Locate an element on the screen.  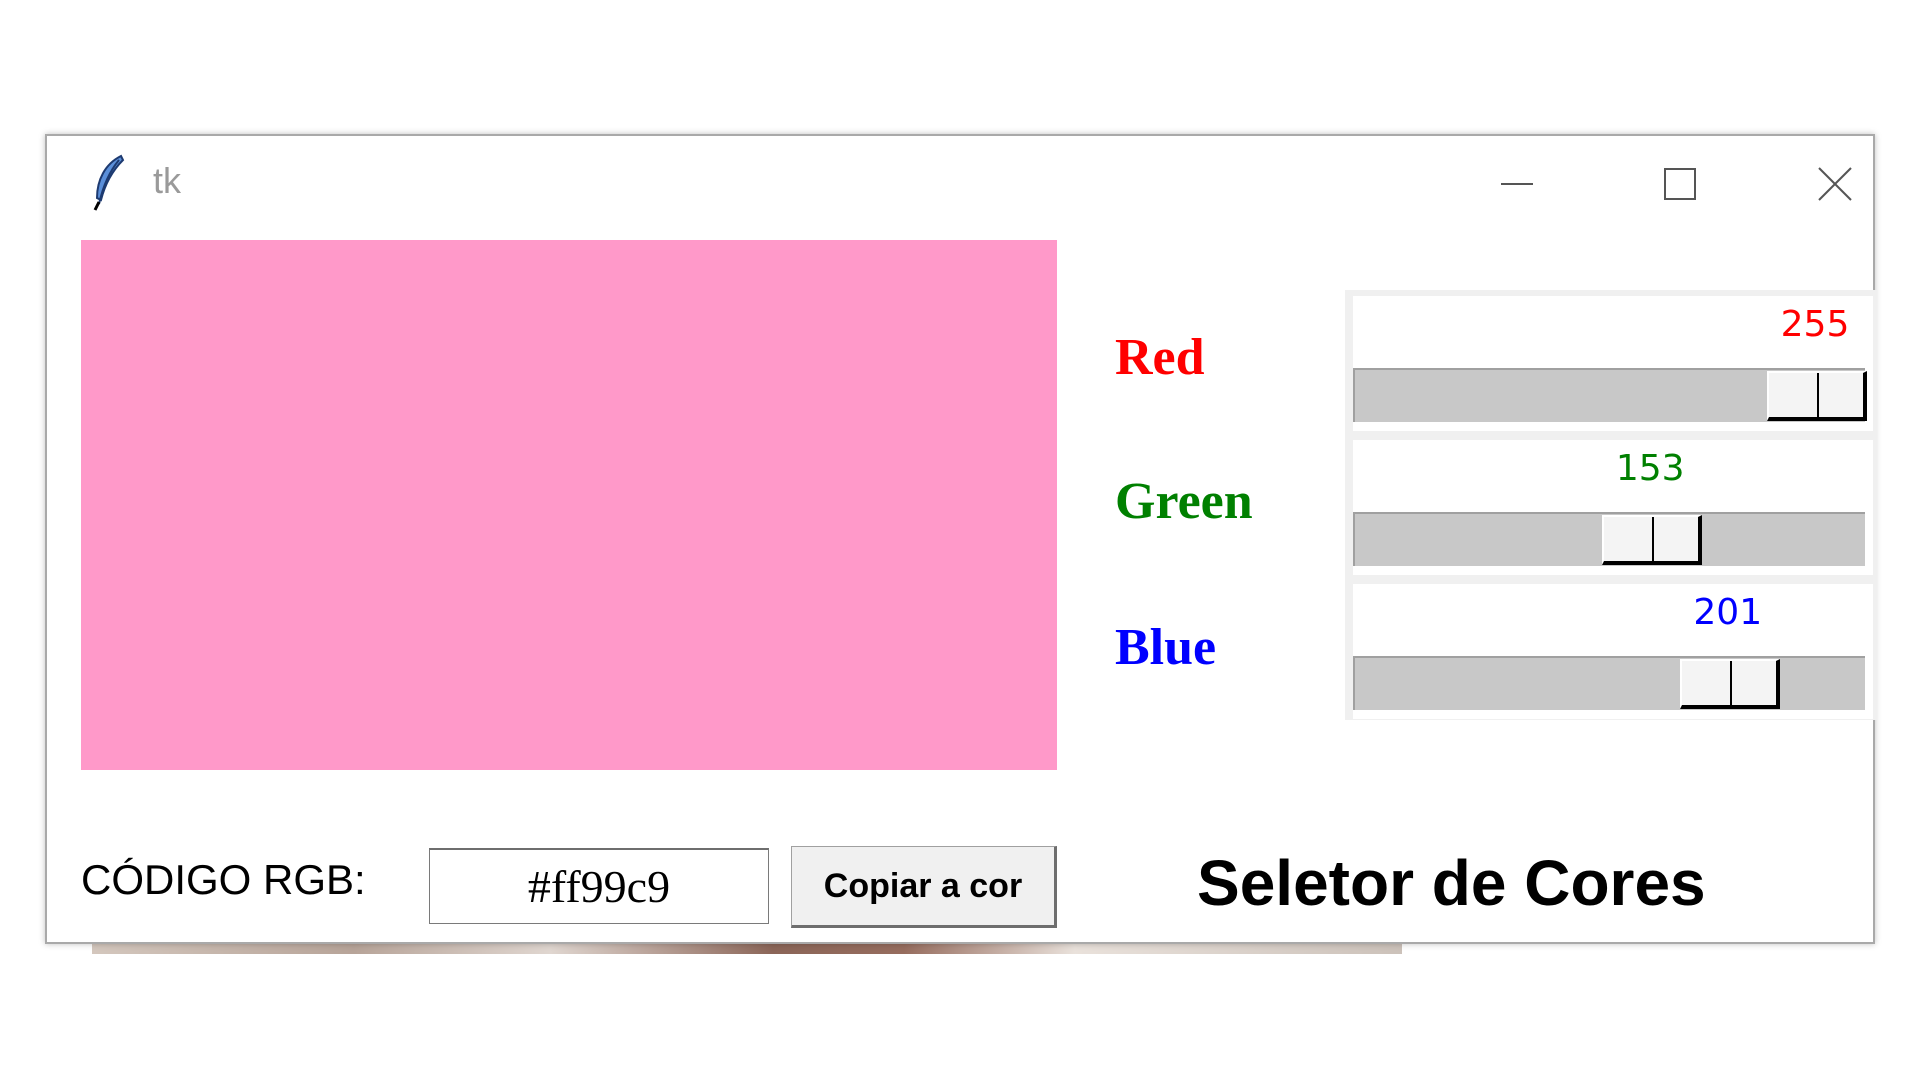
red-slider: 255 is located at coordinates (1613, 363).